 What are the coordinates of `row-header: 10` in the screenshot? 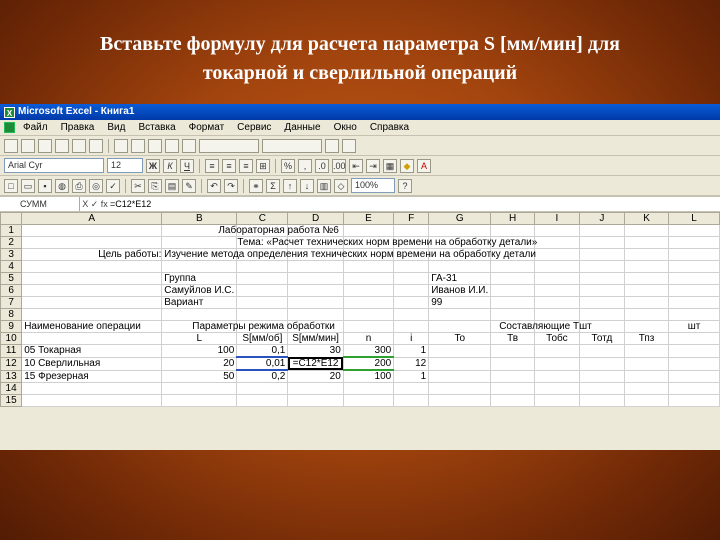 It's located at (11, 338).